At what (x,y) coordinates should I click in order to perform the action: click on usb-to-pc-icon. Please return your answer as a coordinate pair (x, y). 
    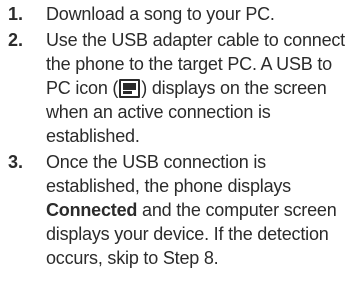
    Looking at the image, I should click on (130, 88).